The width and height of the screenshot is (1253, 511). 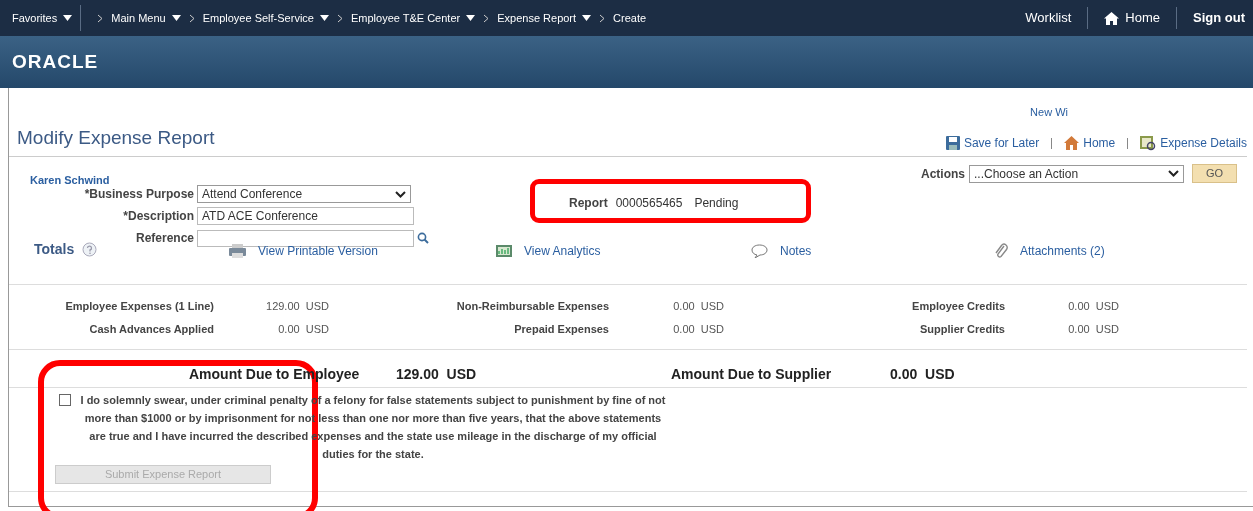 What do you see at coordinates (588, 203) in the screenshot?
I see `report-label: Report` at bounding box center [588, 203].